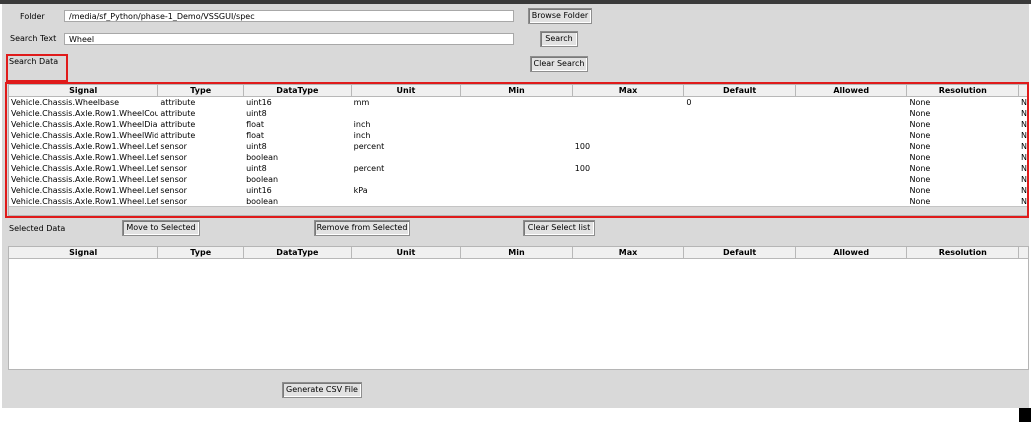 This screenshot has width=1031, height=432. What do you see at coordinates (32, 16) in the screenshot?
I see `folder-label: Folder` at bounding box center [32, 16].